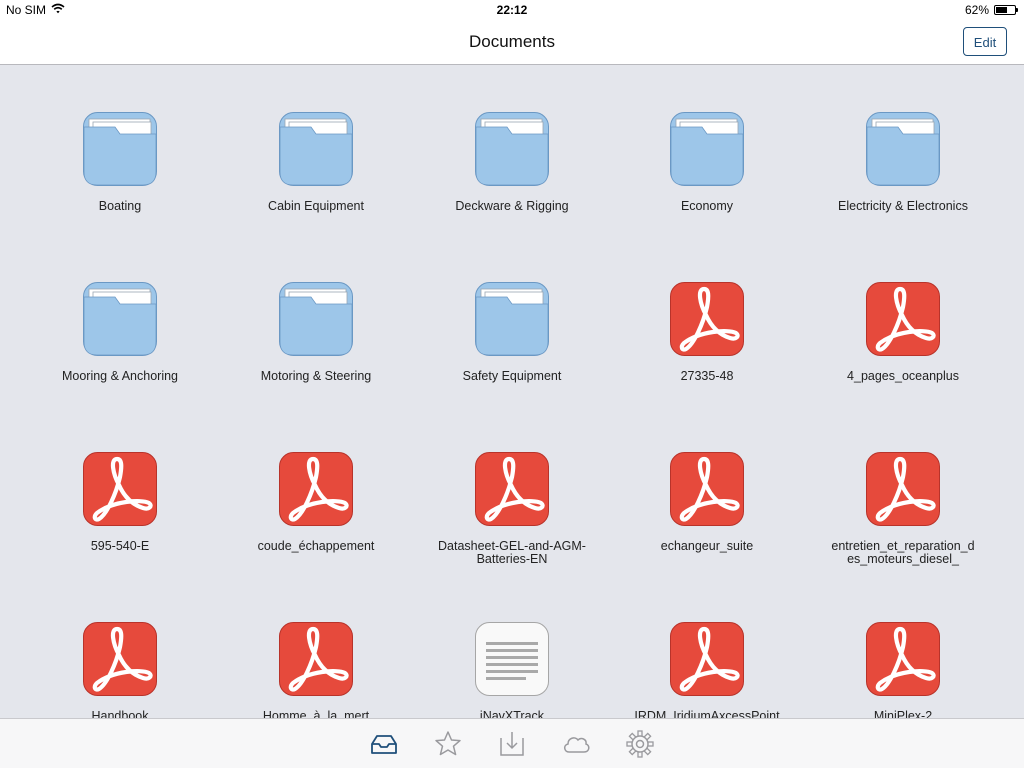 The image size is (1024, 768). What do you see at coordinates (903, 192) in the screenshot?
I see `folder-item: Electricity & Electronics` at bounding box center [903, 192].